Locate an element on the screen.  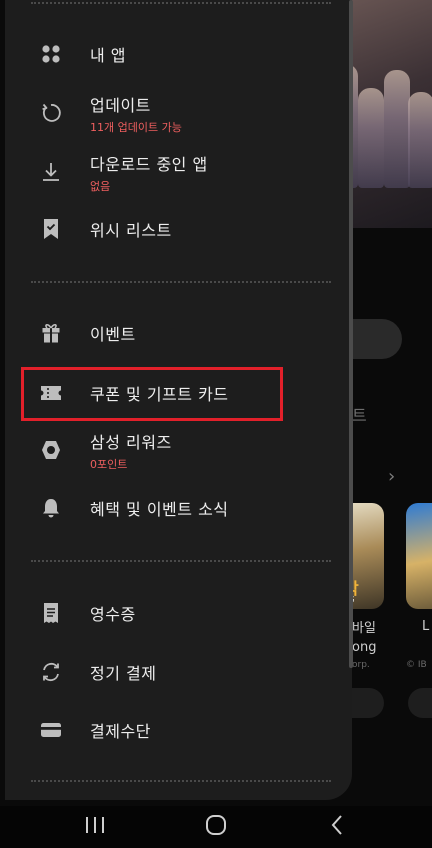
recent-apps-button is located at coordinates (95, 827).